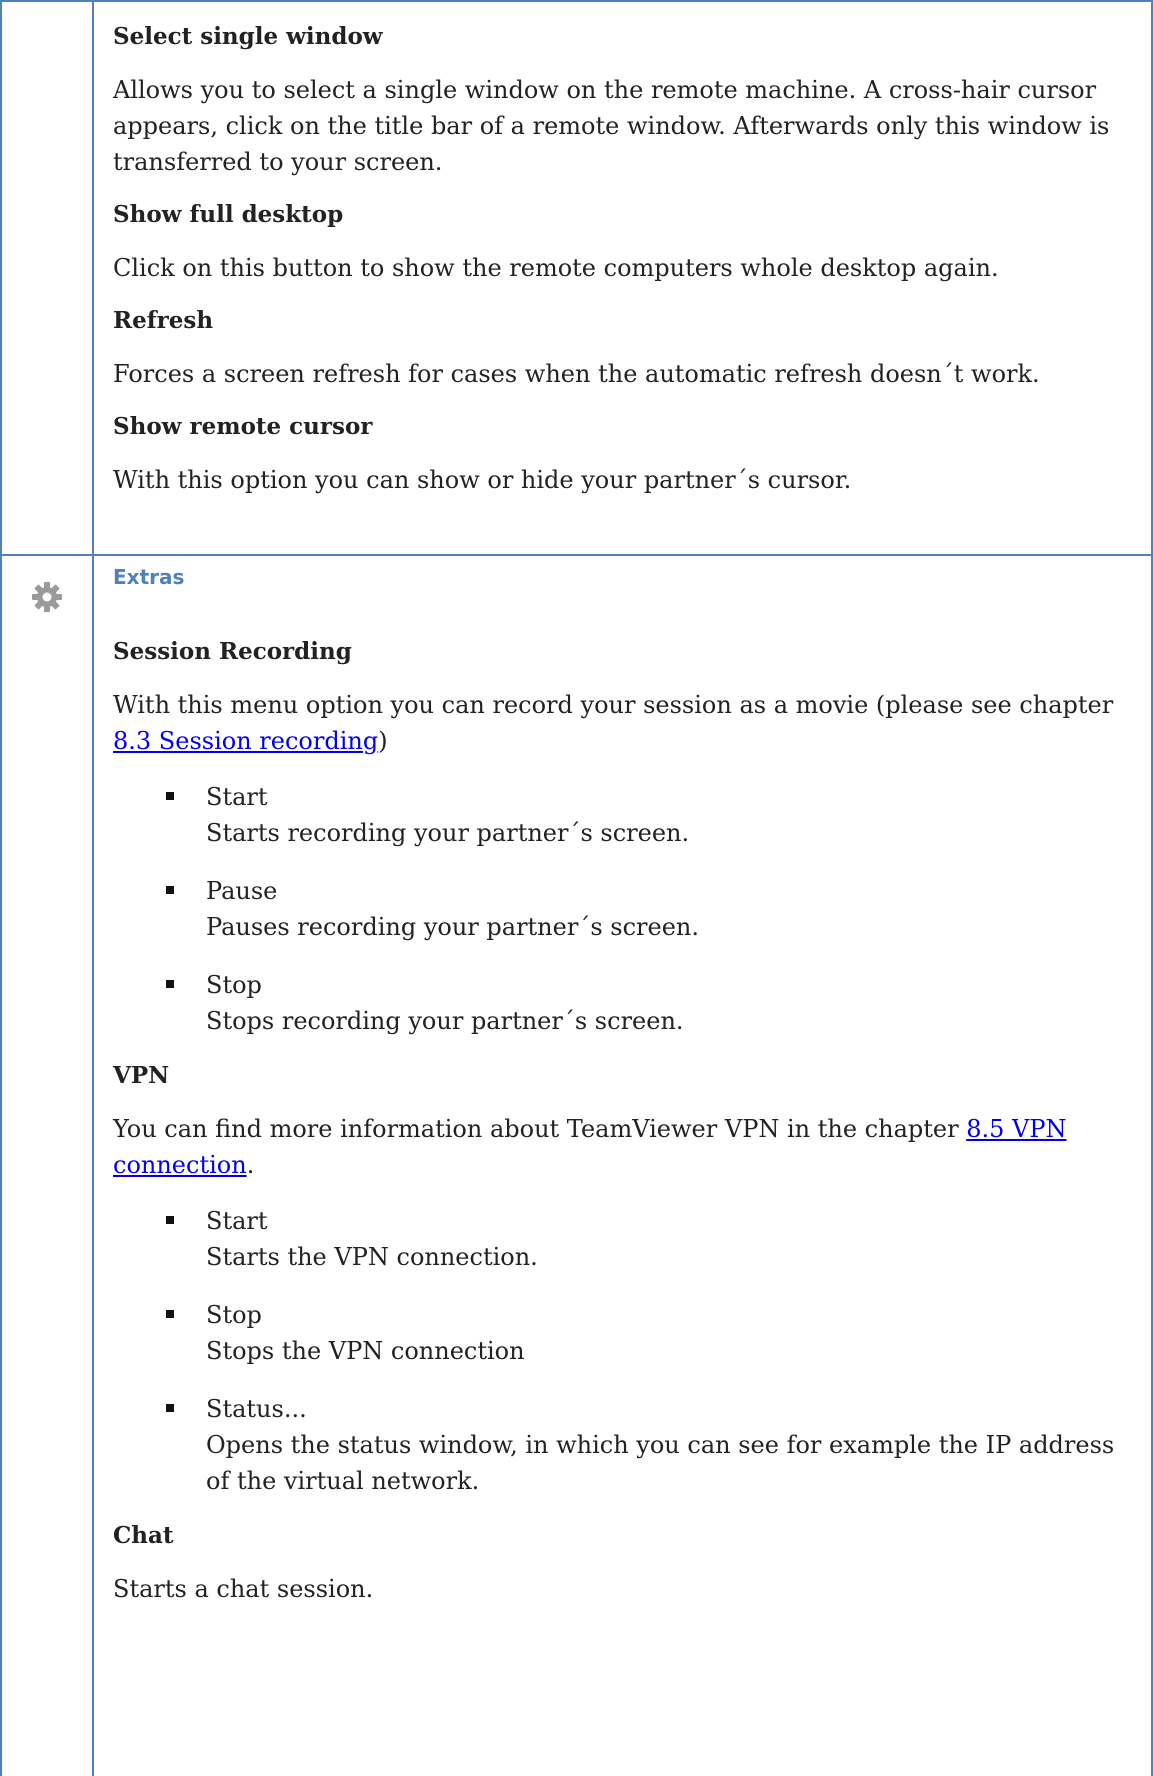 The height and width of the screenshot is (1776, 1153). What do you see at coordinates (245, 741) in the screenshot?
I see `session-recording-link: 8.3 Session recording` at bounding box center [245, 741].